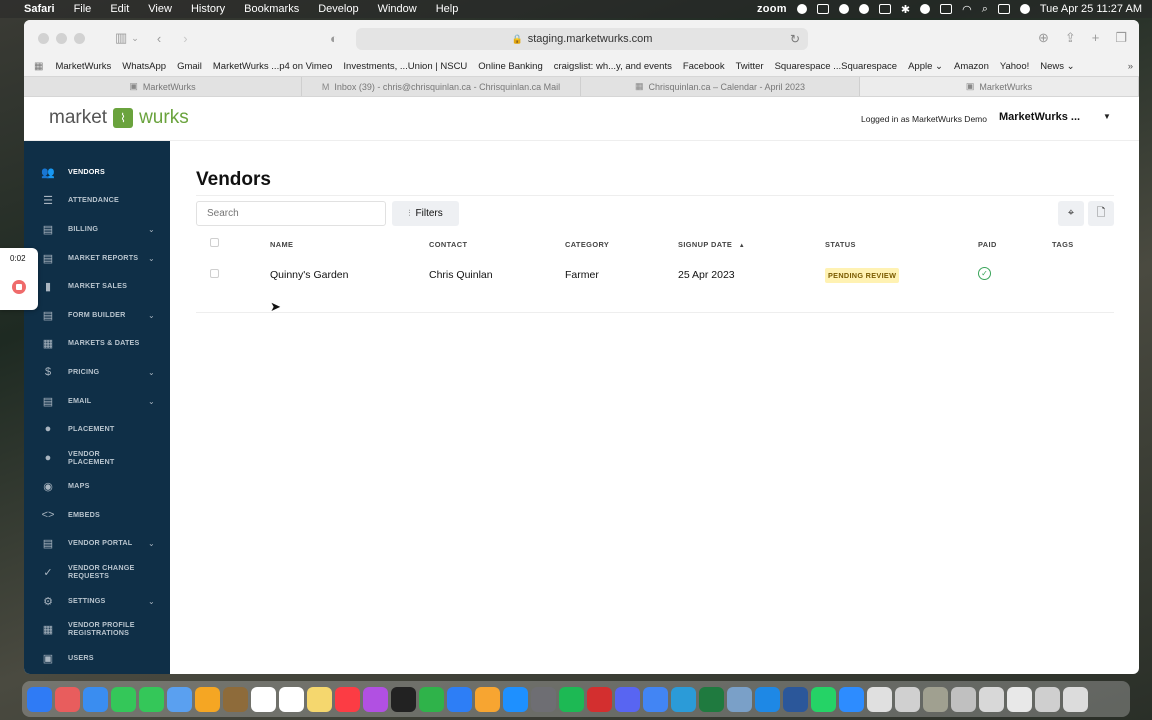 This screenshot has height=720, width=1152. Describe the element at coordinates (97, 372) in the screenshot. I see `sidebar-item-pricing: $ PRICING ⌄` at that location.